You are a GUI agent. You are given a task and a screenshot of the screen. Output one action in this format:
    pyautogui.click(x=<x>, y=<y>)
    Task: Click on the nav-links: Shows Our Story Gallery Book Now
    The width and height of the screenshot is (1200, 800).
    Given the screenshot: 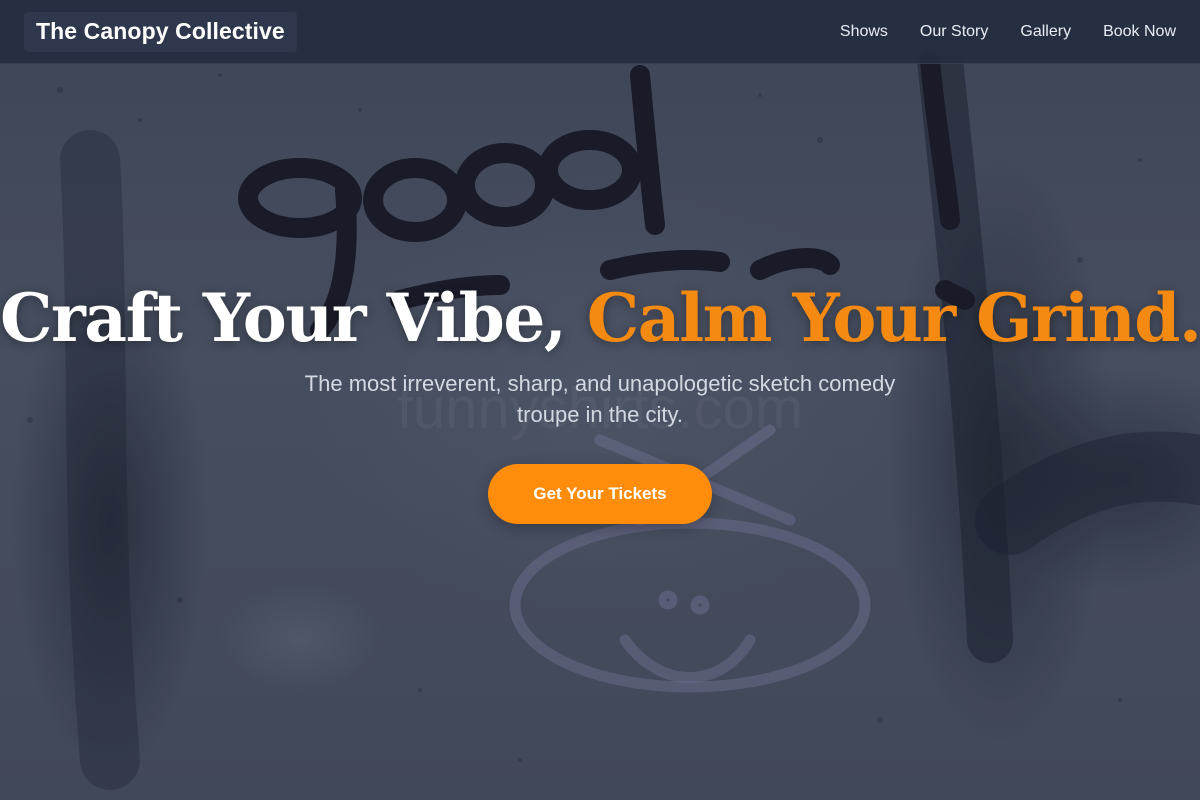 What is the action you would take?
    pyautogui.click(x=1000, y=32)
    